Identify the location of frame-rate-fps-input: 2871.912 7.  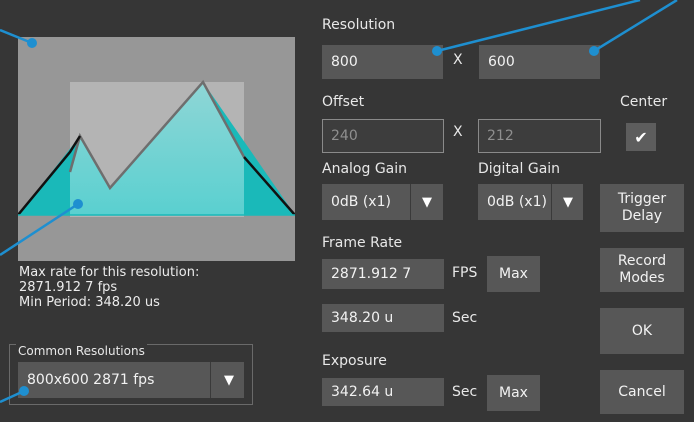
(383, 274).